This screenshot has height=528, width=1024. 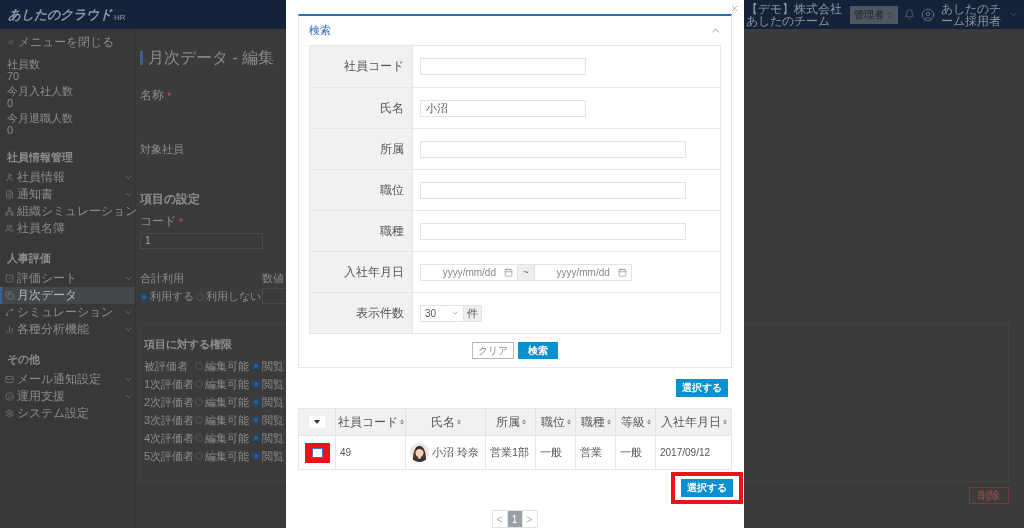 What do you see at coordinates (631, 452) in the screenshot?
I see `table-cell: 一般` at bounding box center [631, 452].